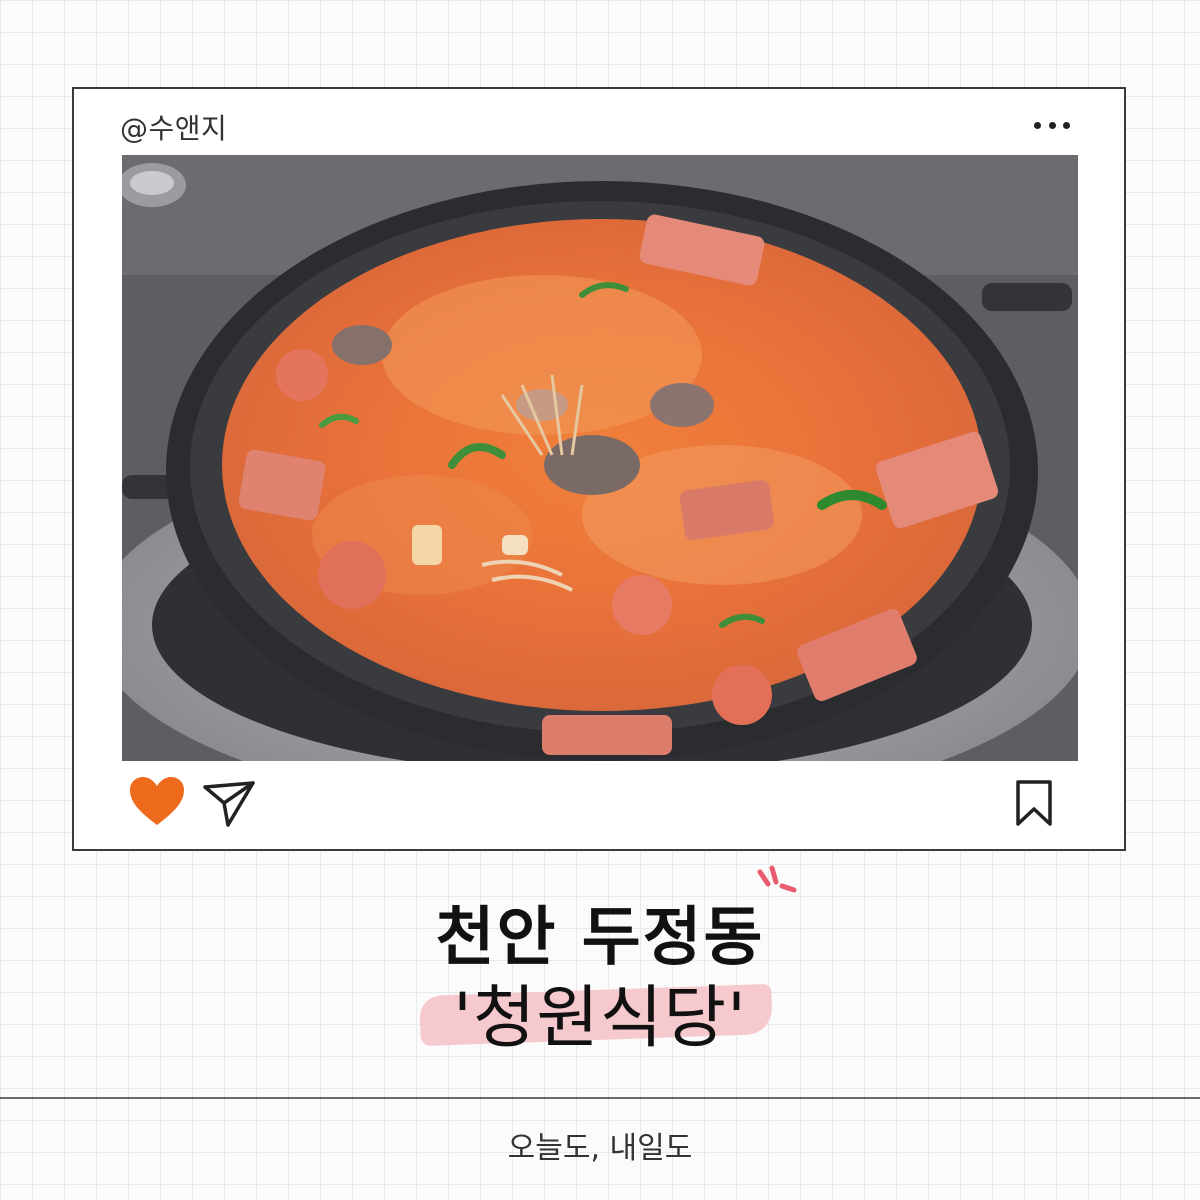 The image size is (1200, 1200). Describe the element at coordinates (1034, 803) in the screenshot. I see `bookmark-icon` at that location.